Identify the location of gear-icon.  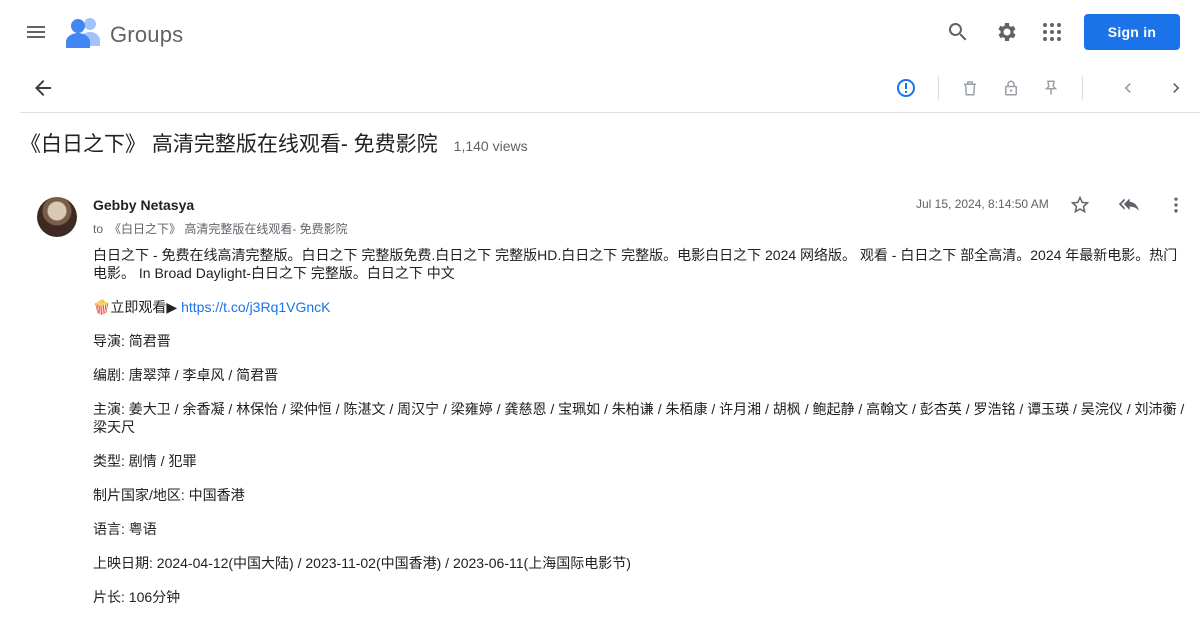
(1006, 32).